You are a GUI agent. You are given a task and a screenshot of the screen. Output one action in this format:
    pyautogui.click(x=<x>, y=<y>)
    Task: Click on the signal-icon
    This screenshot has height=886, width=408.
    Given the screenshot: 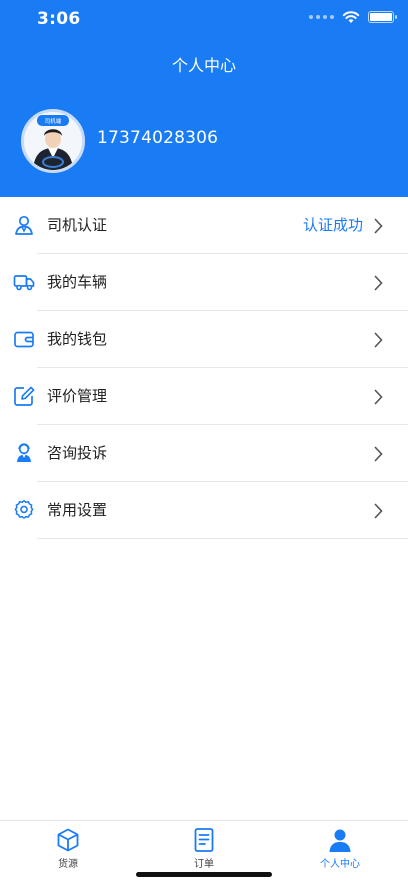 What is the action you would take?
    pyautogui.click(x=321, y=17)
    